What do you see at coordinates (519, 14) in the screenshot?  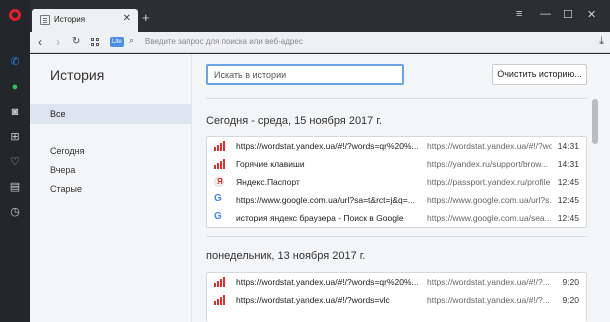 I see `easy-setup-icon: ≡` at bounding box center [519, 14].